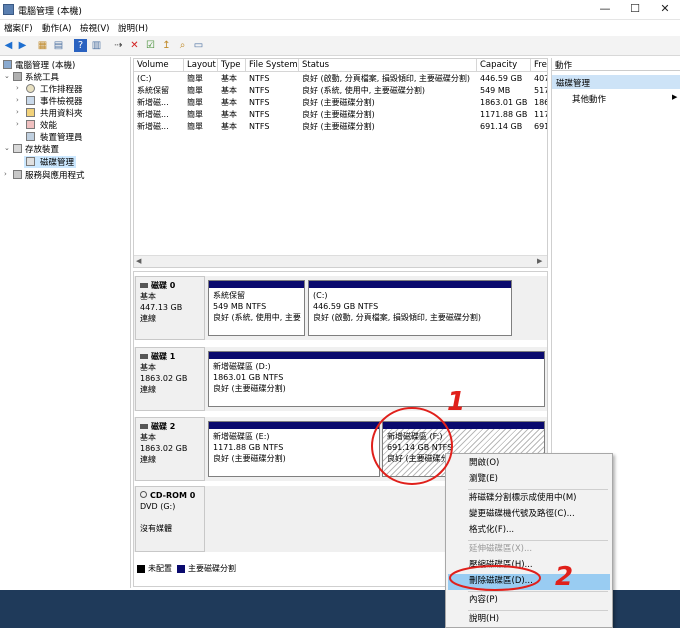 This screenshot has height=628, width=680. I want to click on annotation-overlay: 1 2, so click(472, 489).